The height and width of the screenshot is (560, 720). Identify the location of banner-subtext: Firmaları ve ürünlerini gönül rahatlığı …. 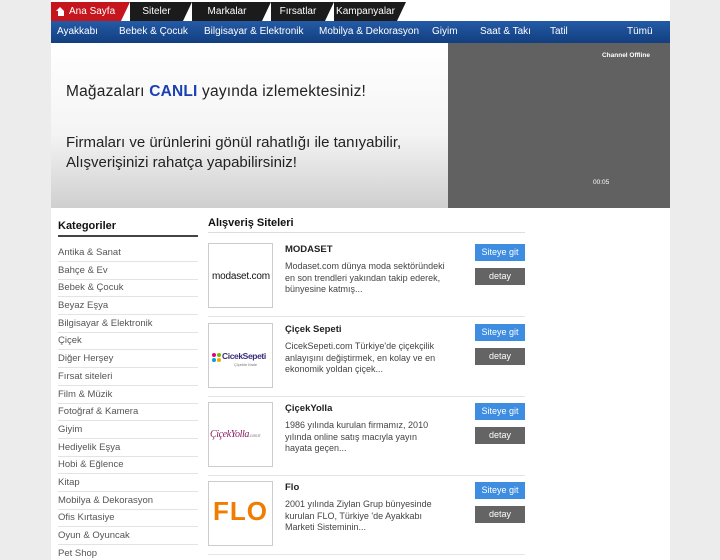
(233, 153).